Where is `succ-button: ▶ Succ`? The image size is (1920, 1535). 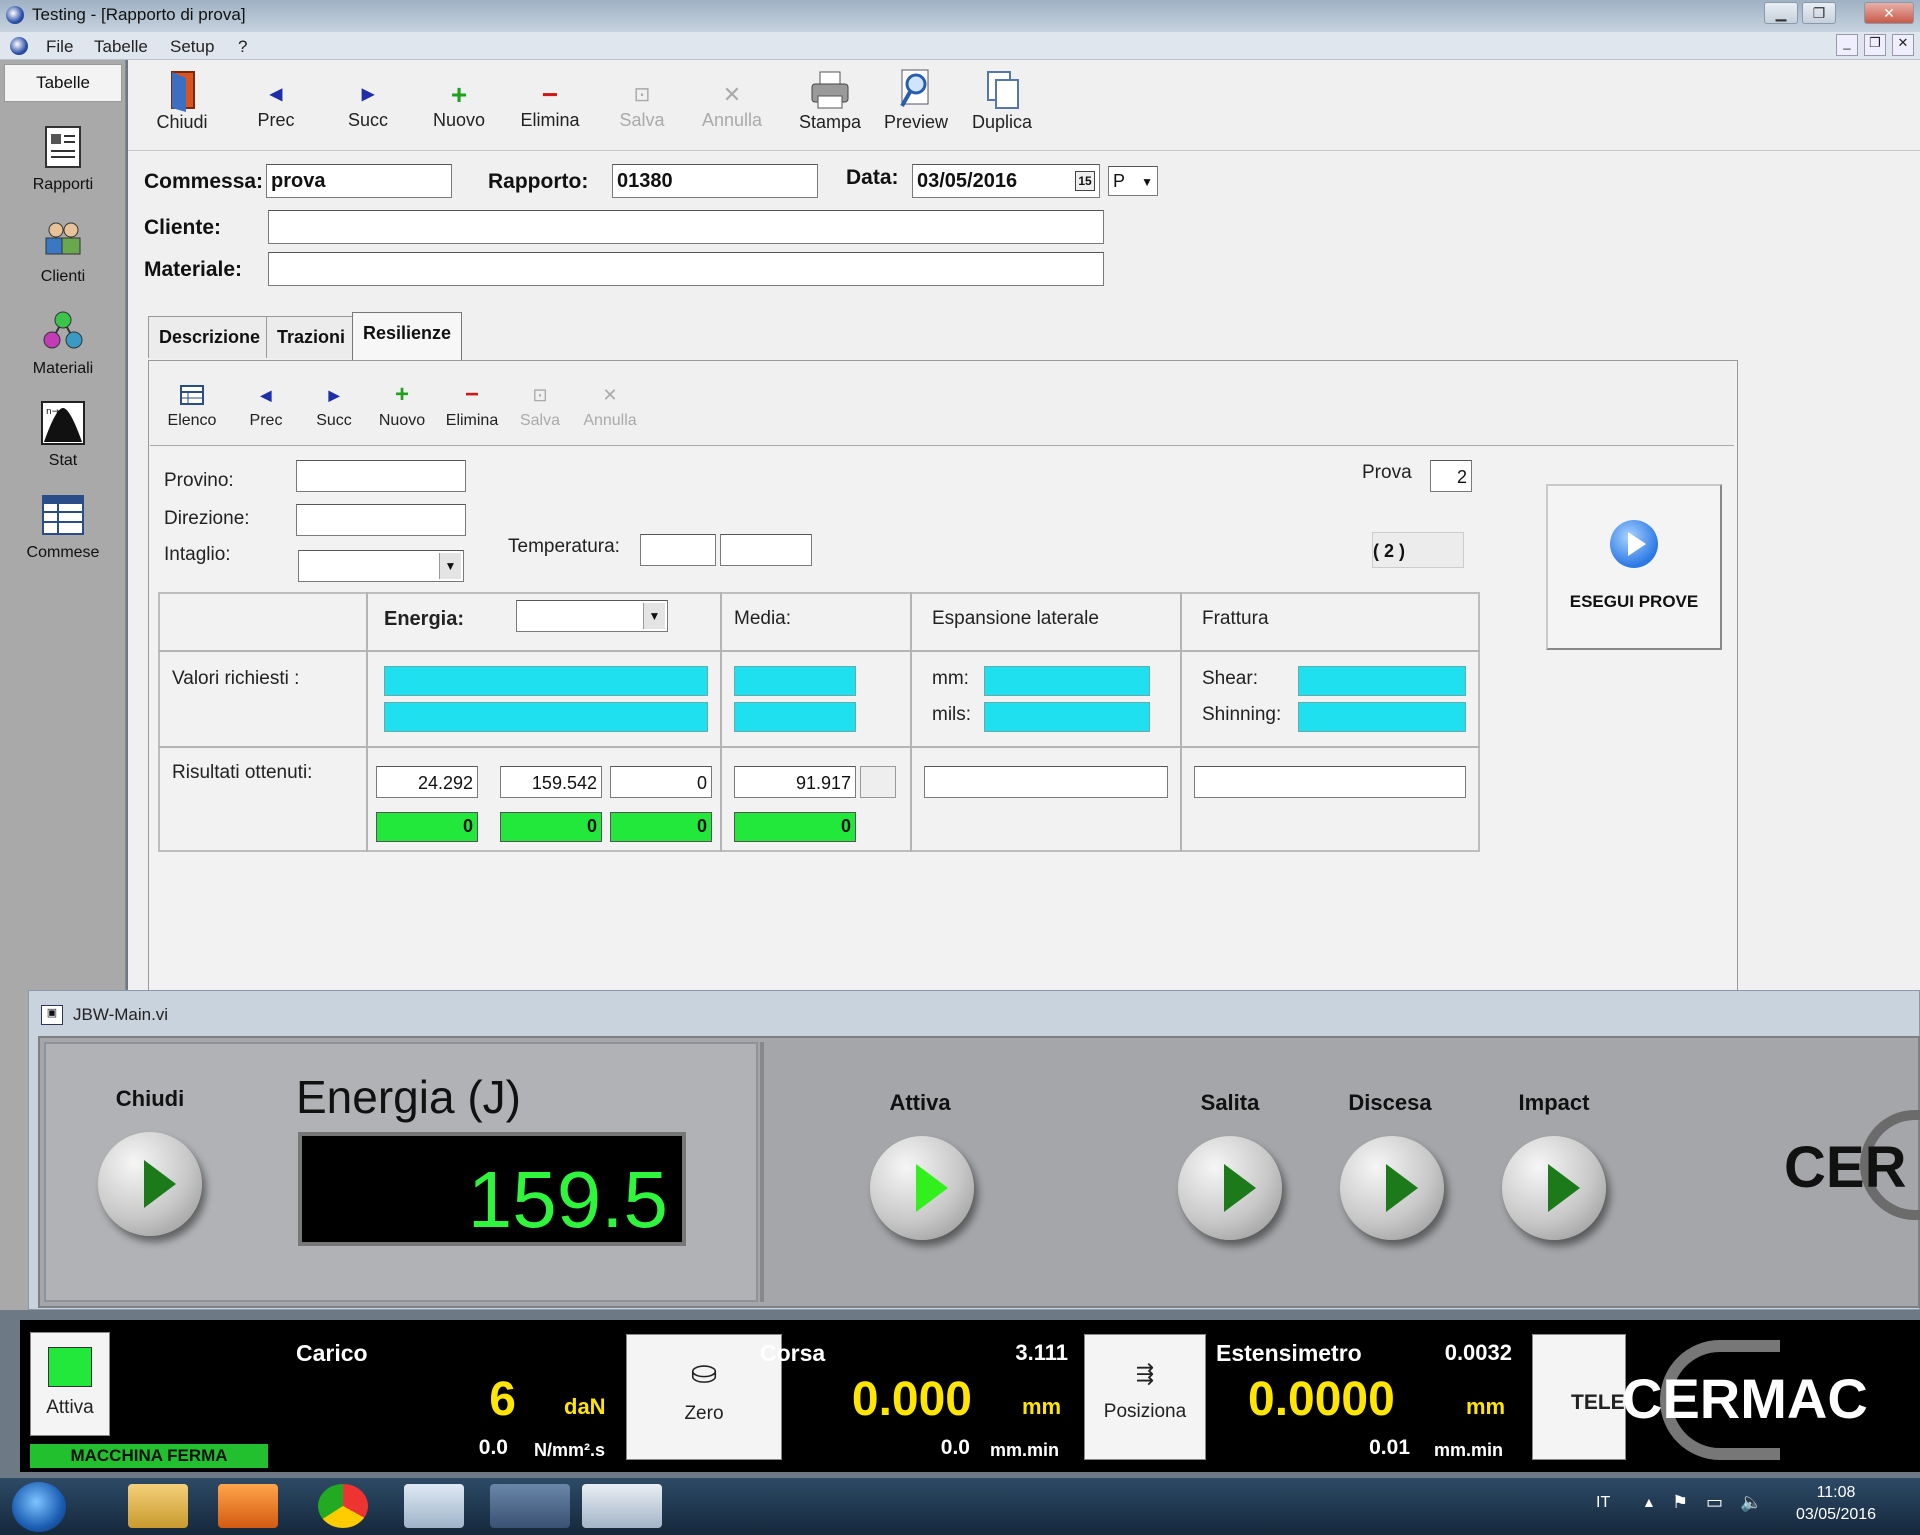 succ-button: ▶ Succ is located at coordinates (368, 105).